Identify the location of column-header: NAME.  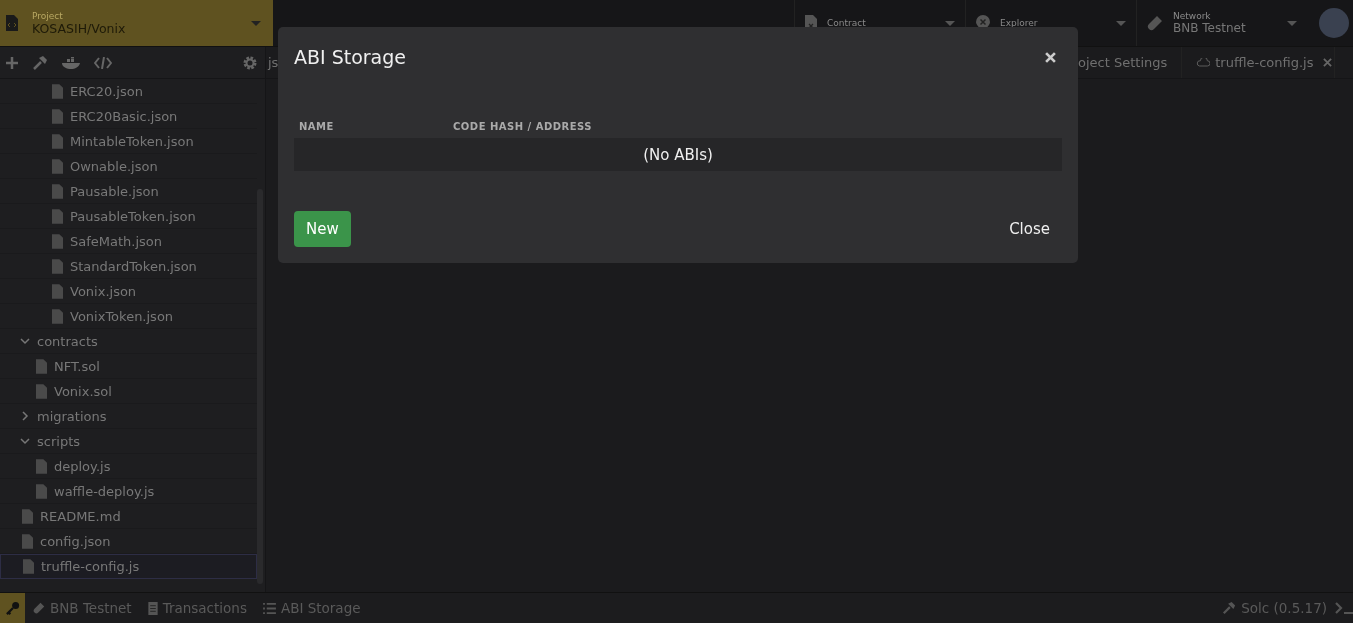
(317, 126).